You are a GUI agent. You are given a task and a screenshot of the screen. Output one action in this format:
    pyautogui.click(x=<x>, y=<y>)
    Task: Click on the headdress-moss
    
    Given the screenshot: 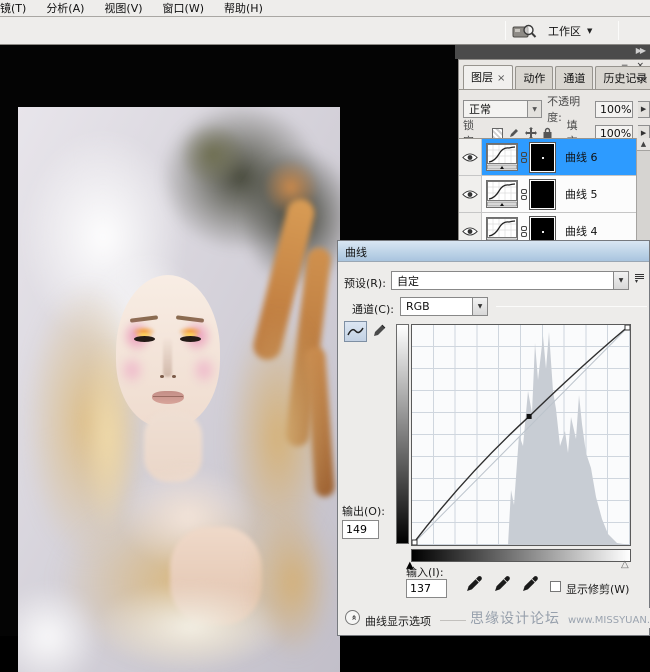 What is the action you would take?
    pyautogui.click(x=213, y=154)
    